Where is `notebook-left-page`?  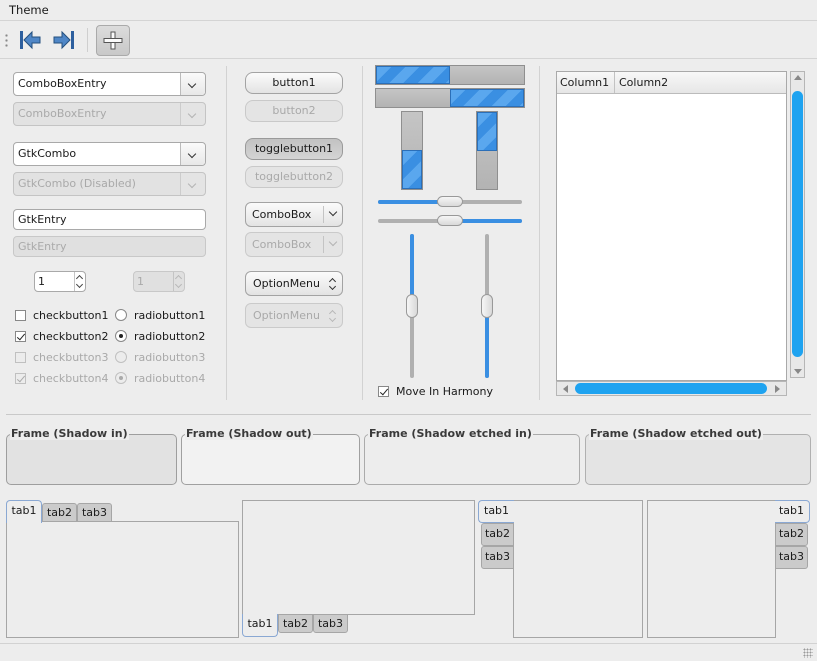 notebook-left-page is located at coordinates (578, 569).